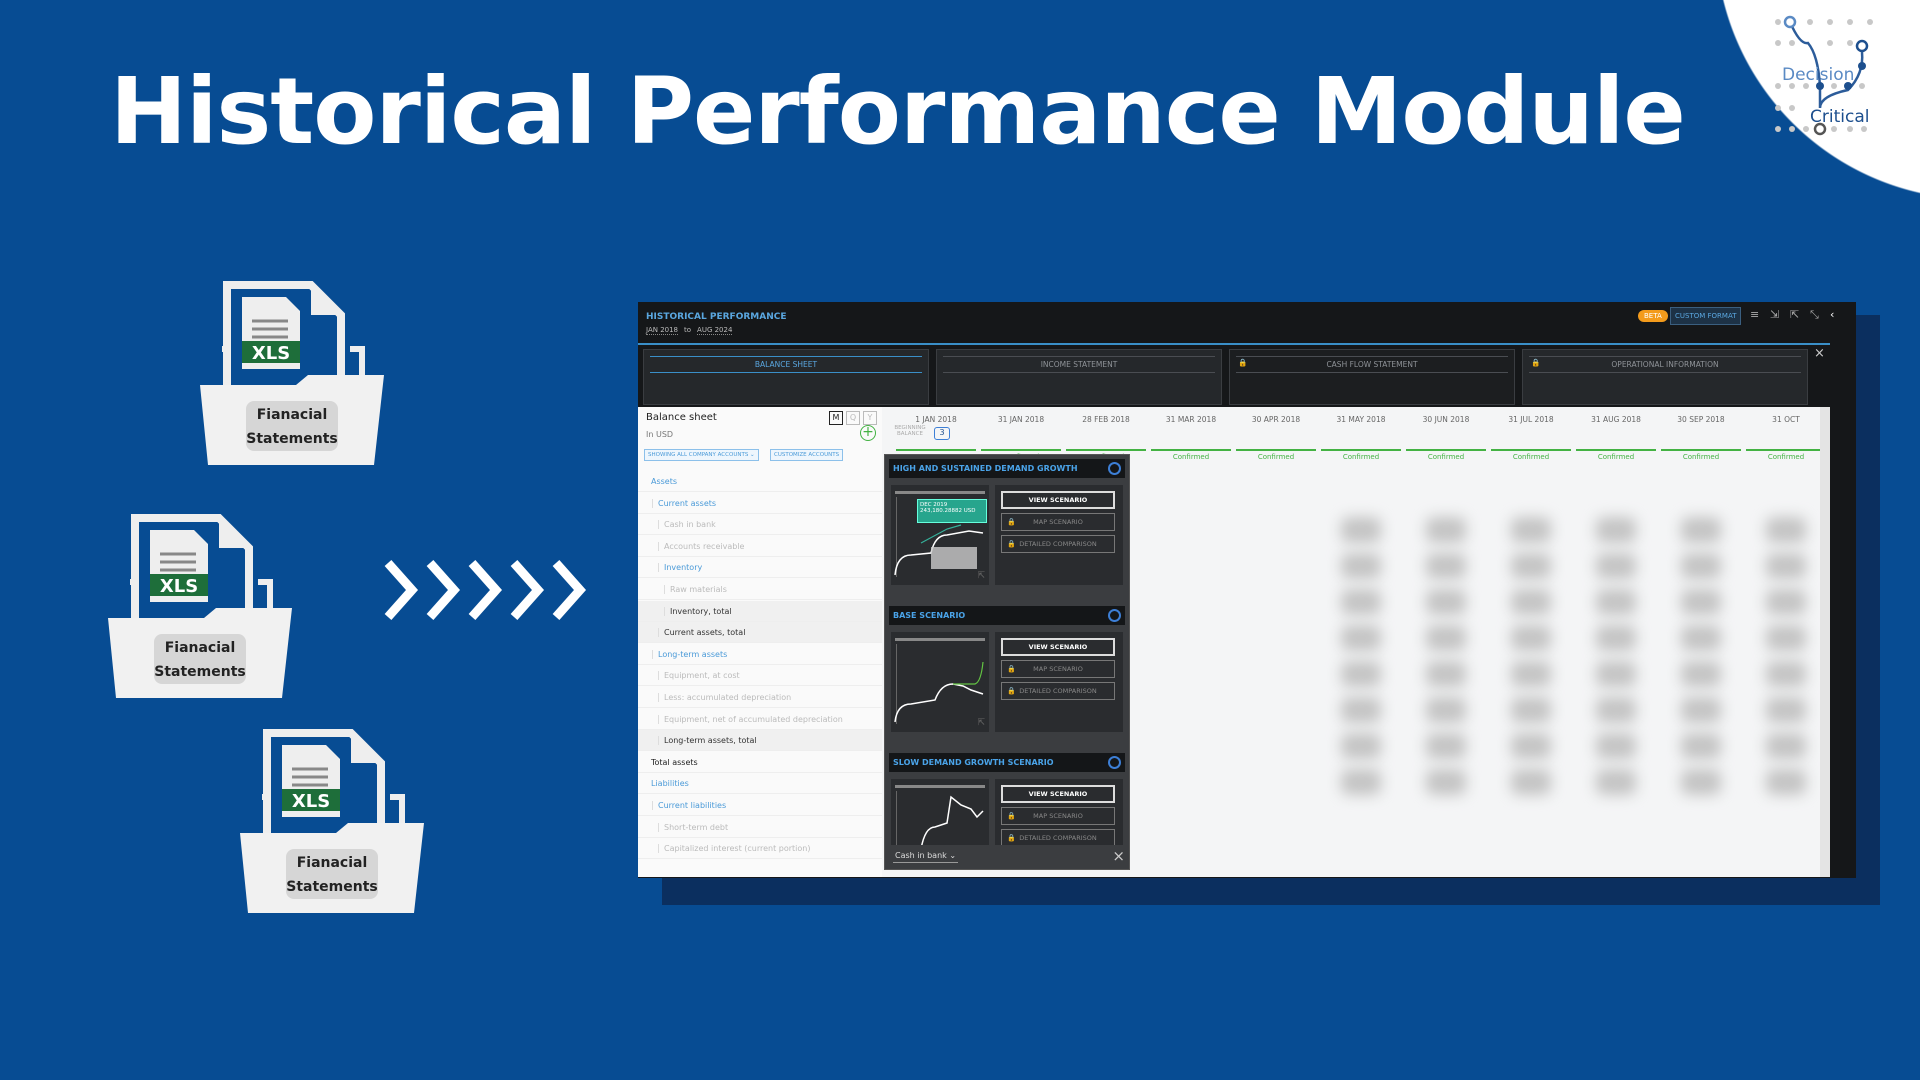 This screenshot has width=1920, height=1080. Describe the element at coordinates (760, 784) in the screenshot. I see `account-row: Liabilities` at that location.